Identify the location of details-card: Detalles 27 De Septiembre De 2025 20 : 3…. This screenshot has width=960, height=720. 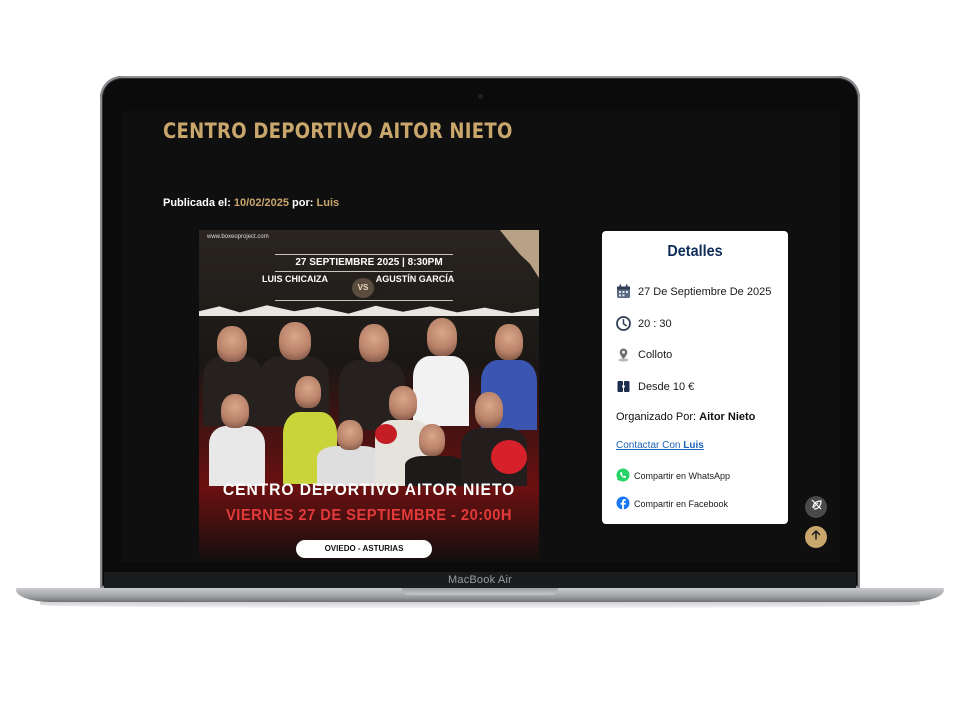
(695, 377).